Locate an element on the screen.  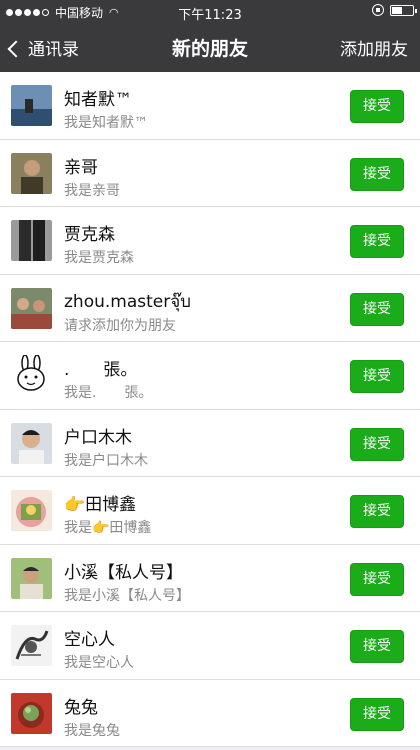
contact-name: 贾克森 is located at coordinates (89, 235).